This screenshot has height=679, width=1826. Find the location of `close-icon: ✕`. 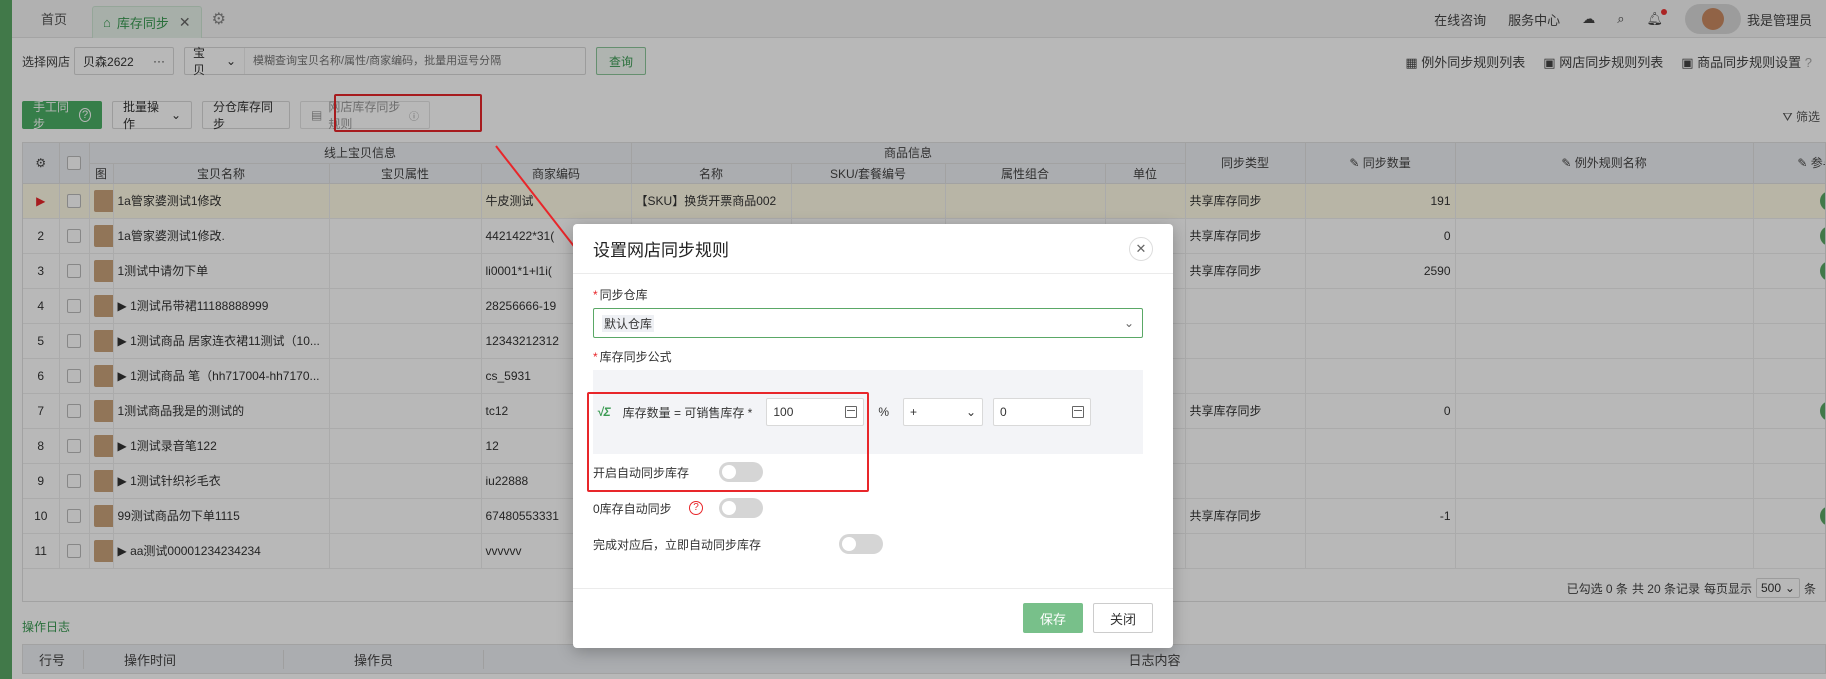

close-icon: ✕ is located at coordinates (1141, 249).